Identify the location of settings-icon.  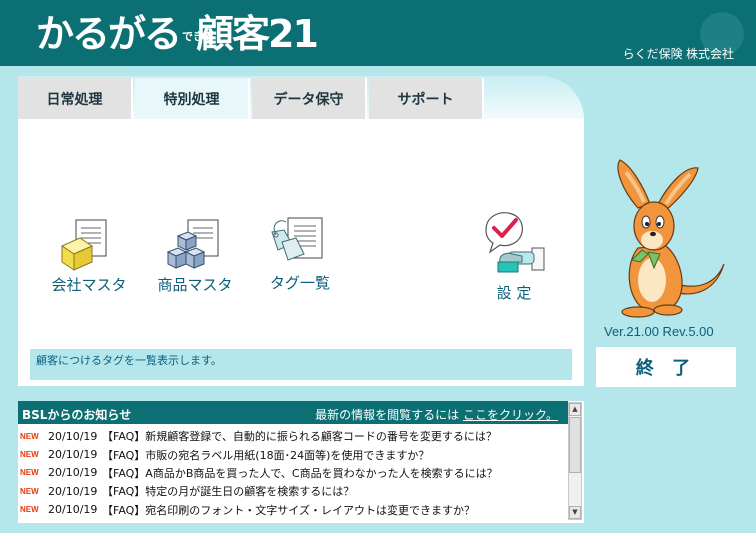
(515, 242).